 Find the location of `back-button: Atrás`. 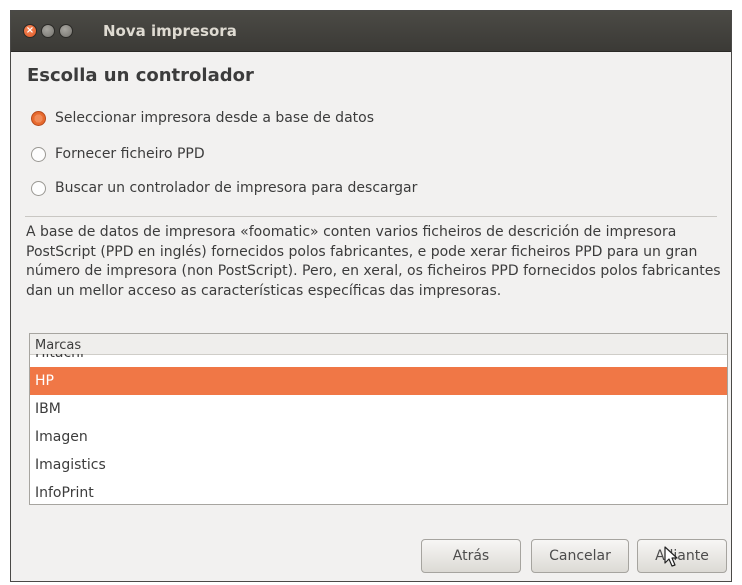

back-button: Atrás is located at coordinates (471, 556).